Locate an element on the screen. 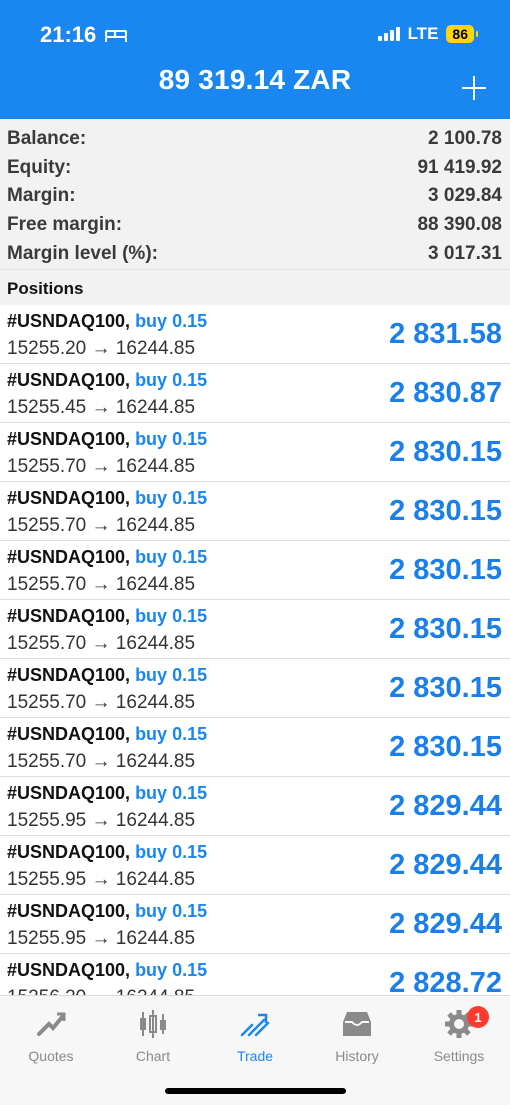  trade-icon is located at coordinates (255, 1024).